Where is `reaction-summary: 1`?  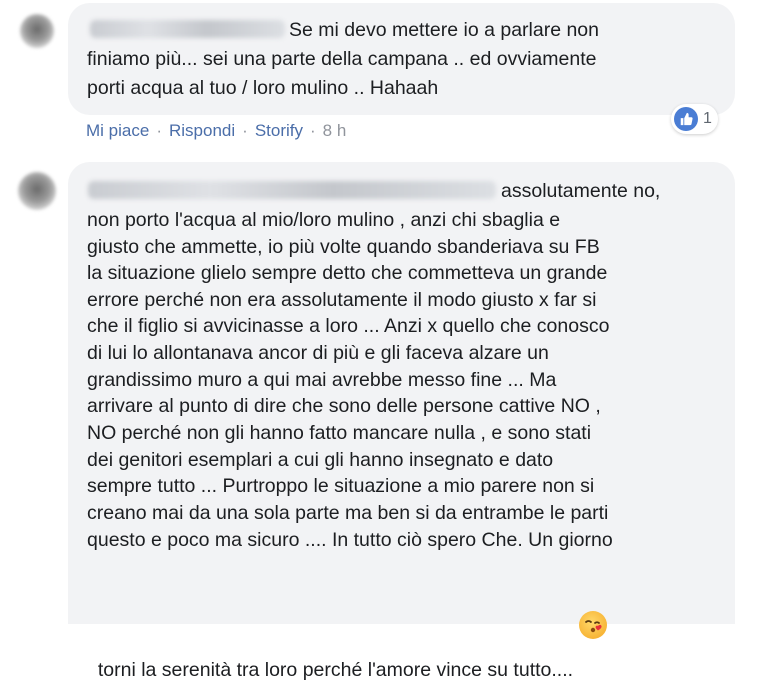 reaction-summary: 1 is located at coordinates (694, 119).